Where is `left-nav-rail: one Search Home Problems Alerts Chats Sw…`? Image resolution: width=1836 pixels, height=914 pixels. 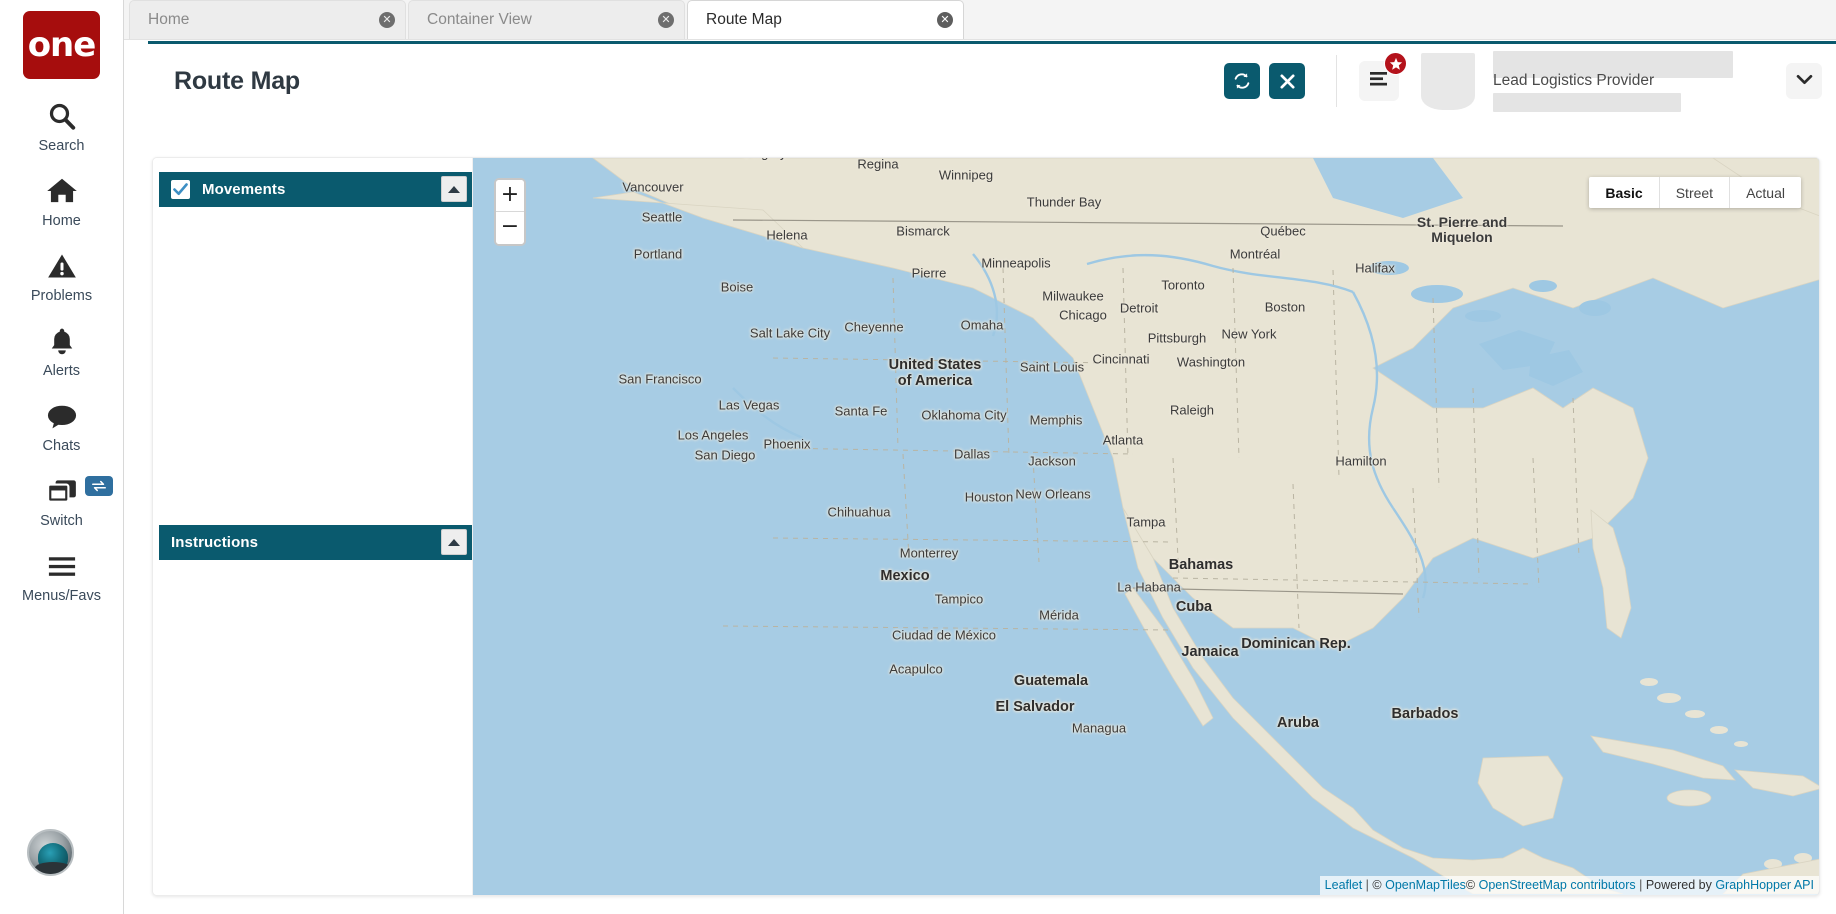 left-nav-rail: one Search Home Problems Alerts Chats Sw… is located at coordinates (62, 457).